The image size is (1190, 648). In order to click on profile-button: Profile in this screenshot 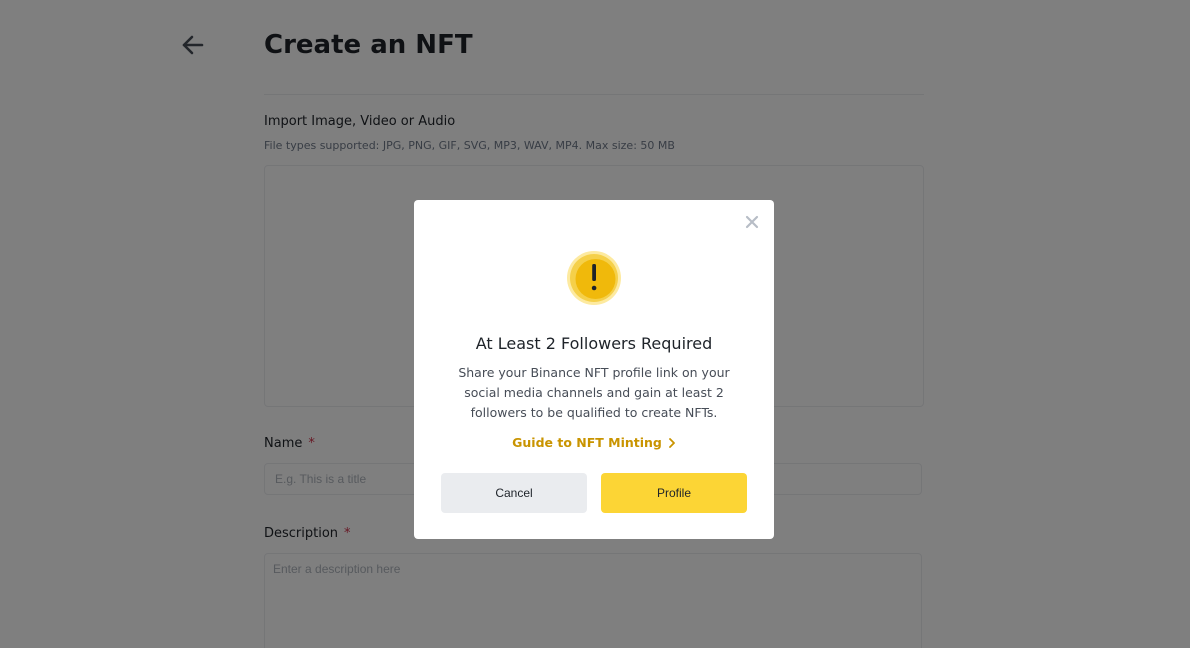, I will do `click(674, 493)`.